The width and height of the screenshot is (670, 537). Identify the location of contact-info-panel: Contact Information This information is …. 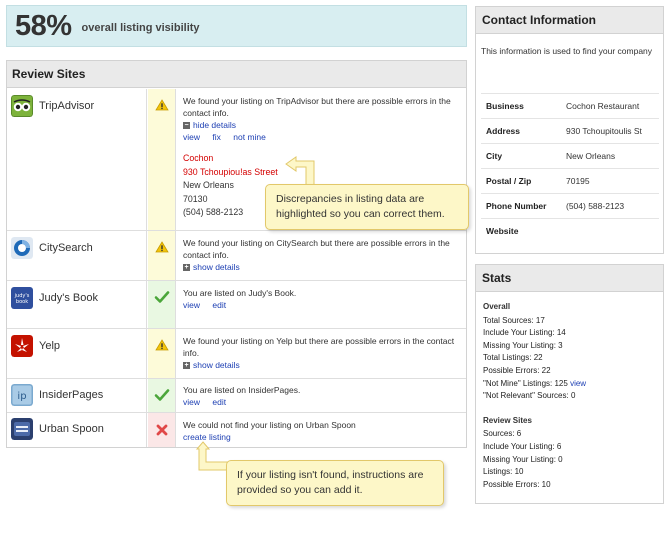
(569, 130).